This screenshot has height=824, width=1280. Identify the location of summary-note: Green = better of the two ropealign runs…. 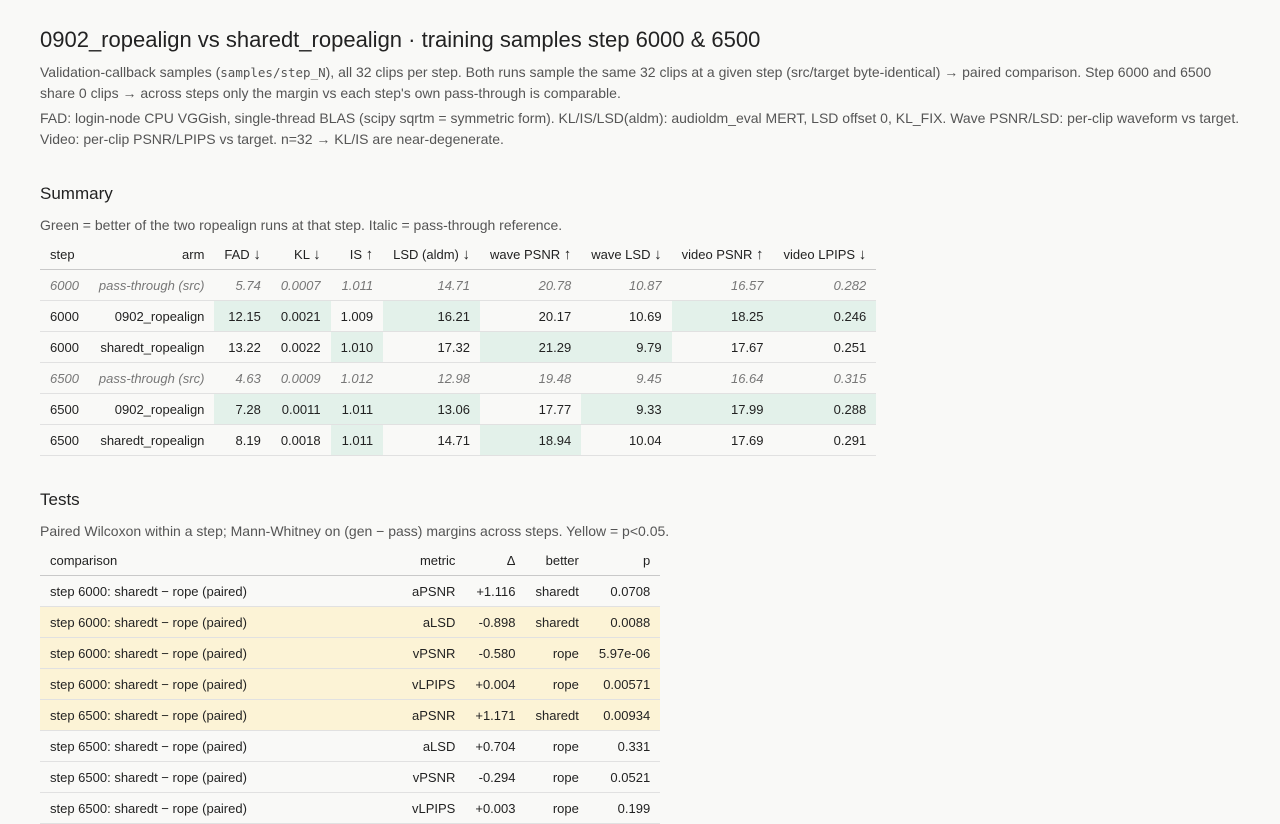
(301, 225).